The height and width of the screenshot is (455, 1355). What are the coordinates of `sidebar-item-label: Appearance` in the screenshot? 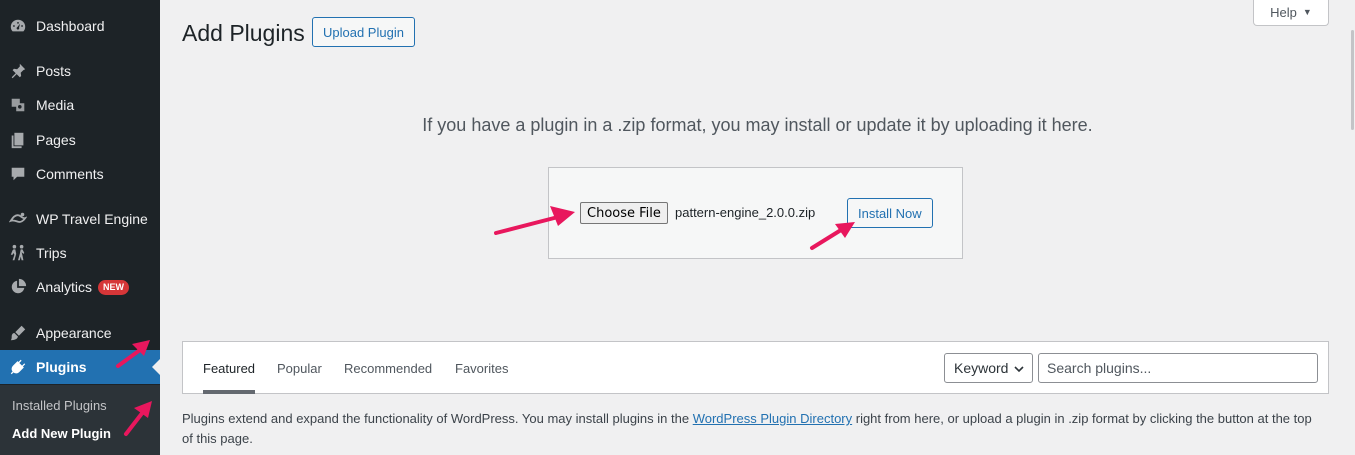 It's located at (74, 333).